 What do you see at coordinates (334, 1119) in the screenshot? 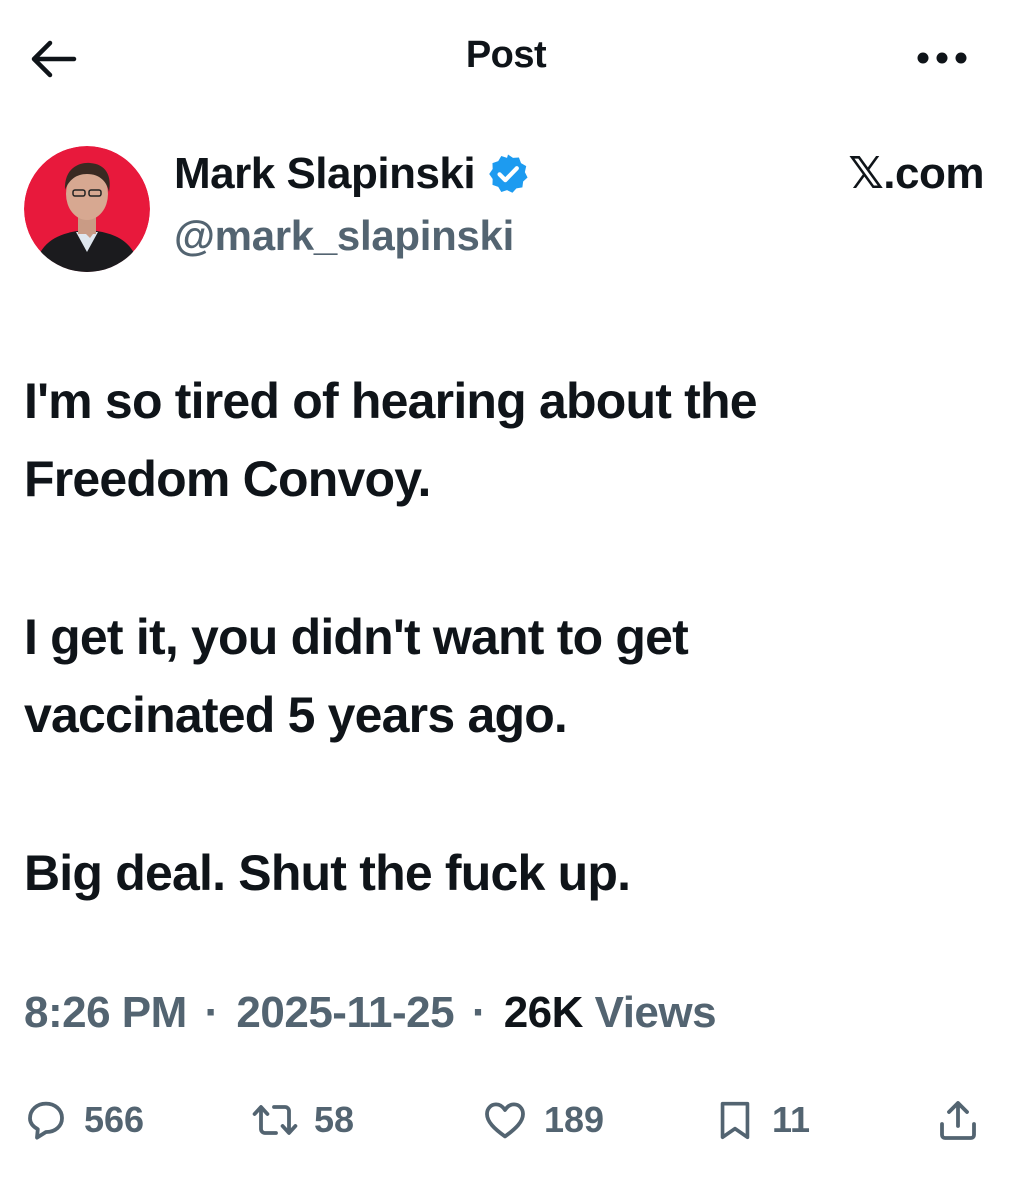
I see `repost-count: 58` at bounding box center [334, 1119].